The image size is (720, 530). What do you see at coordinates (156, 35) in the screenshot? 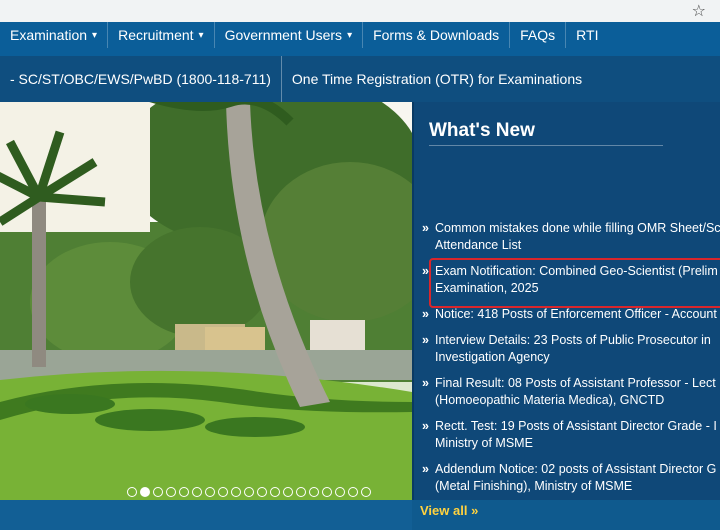
I see `nav-label: Recruitment` at bounding box center [156, 35].